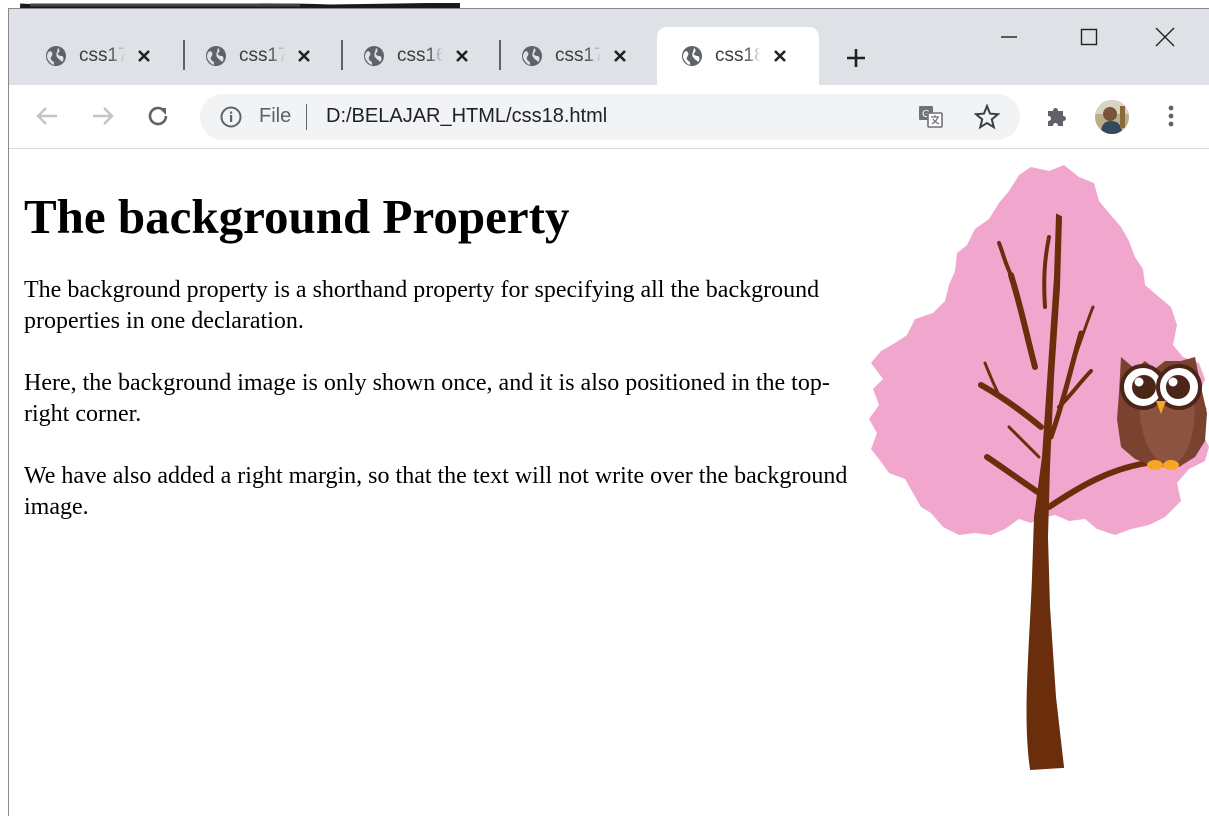 The width and height of the screenshot is (1209, 816). I want to click on browser-toolbar: File D:/BELAJAR_HTML/css18.html G, so click(609, 117).